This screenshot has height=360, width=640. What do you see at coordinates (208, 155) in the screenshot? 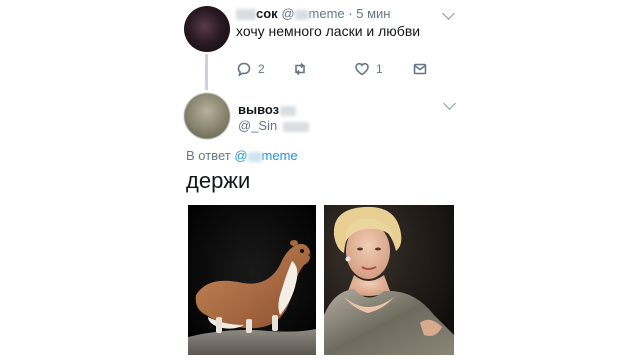
I see `reply-prefix: В ответ` at bounding box center [208, 155].